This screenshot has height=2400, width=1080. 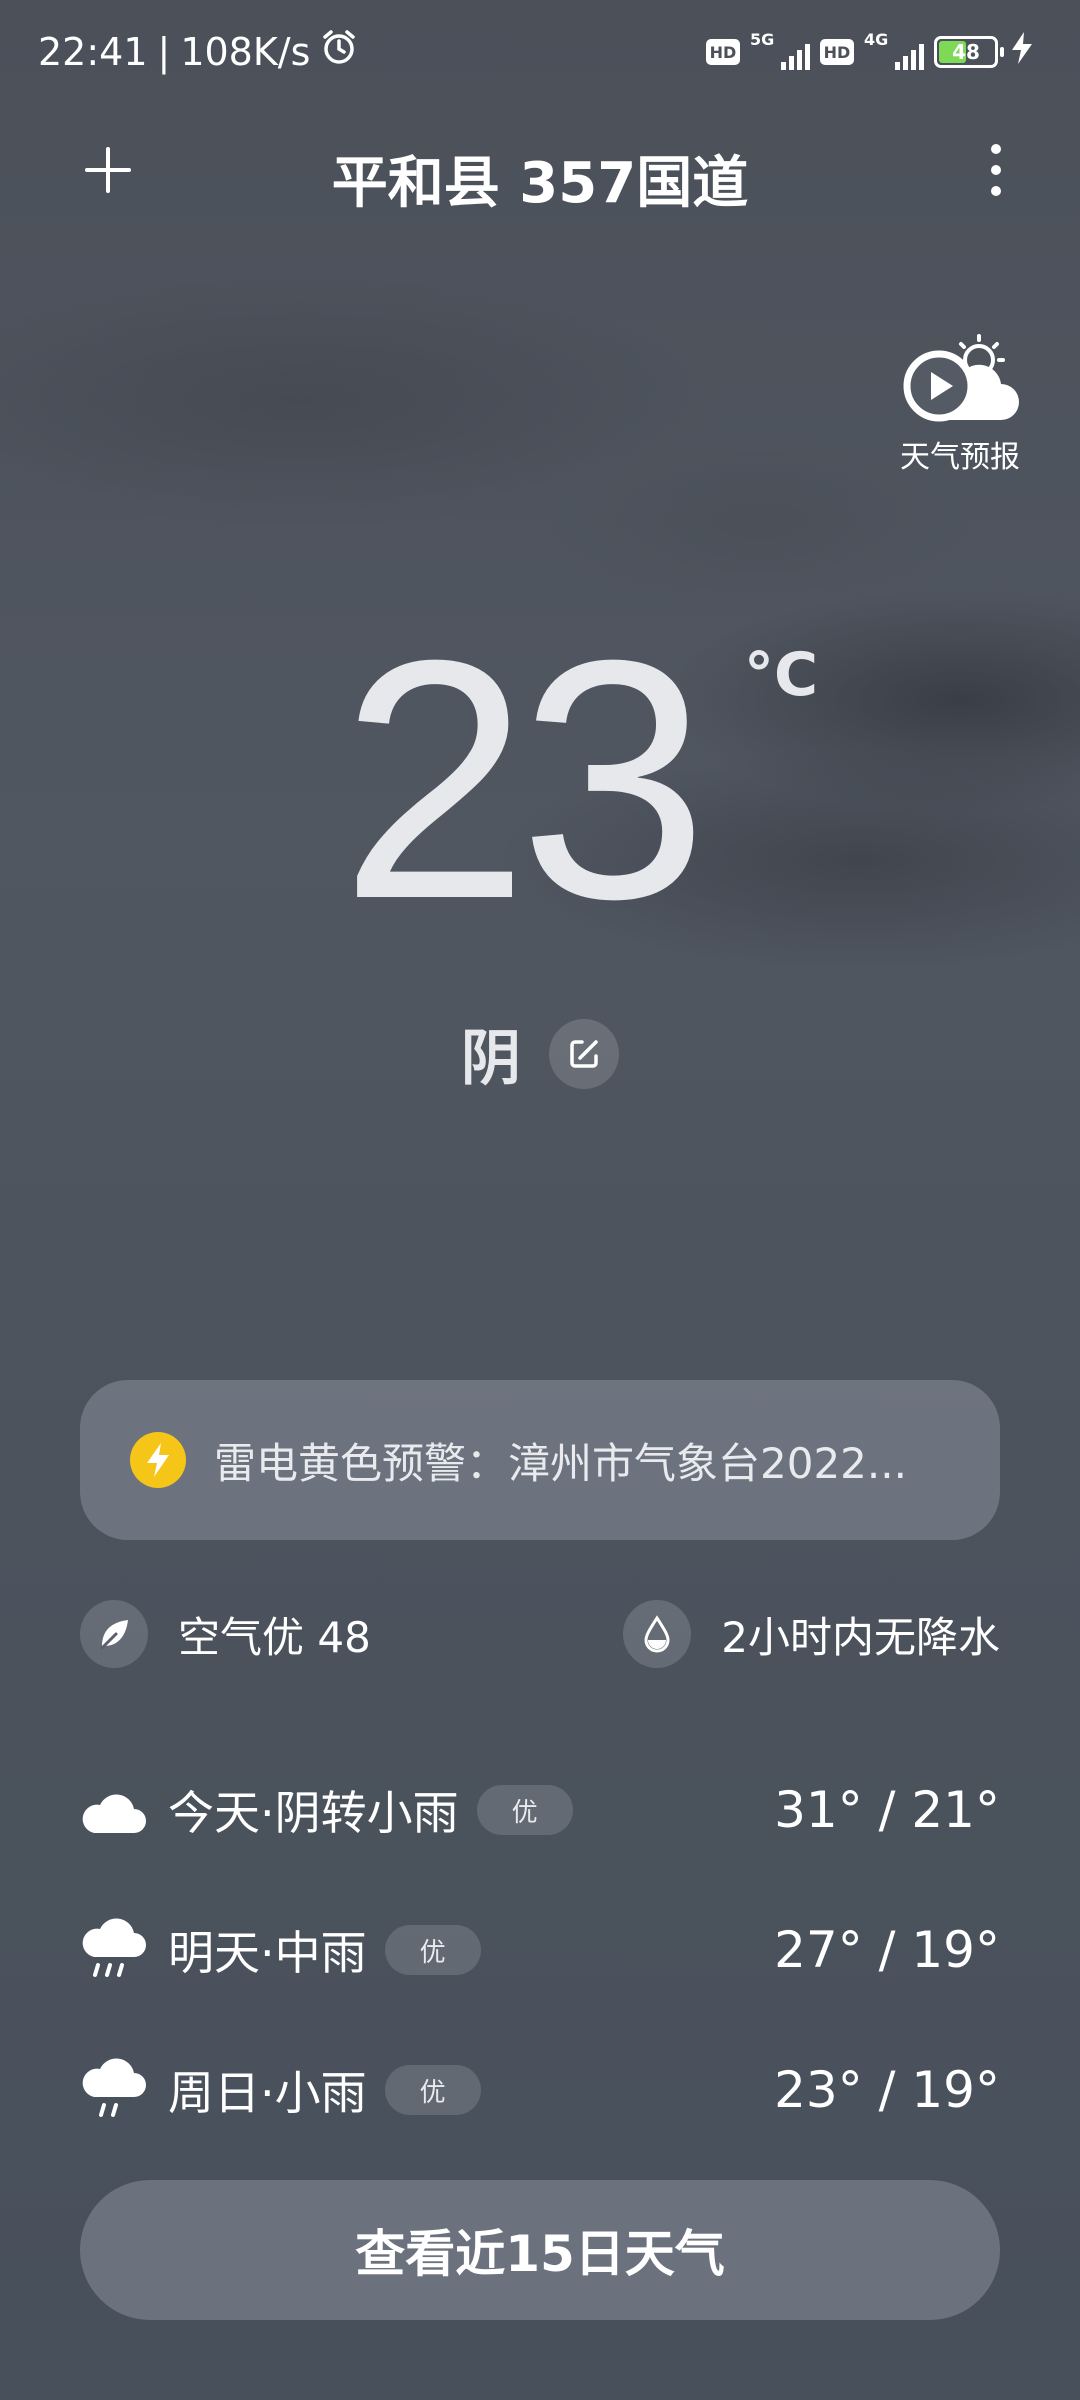 I want to click on forecast-temperature: 31° / 21°, so click(x=887, y=1810).